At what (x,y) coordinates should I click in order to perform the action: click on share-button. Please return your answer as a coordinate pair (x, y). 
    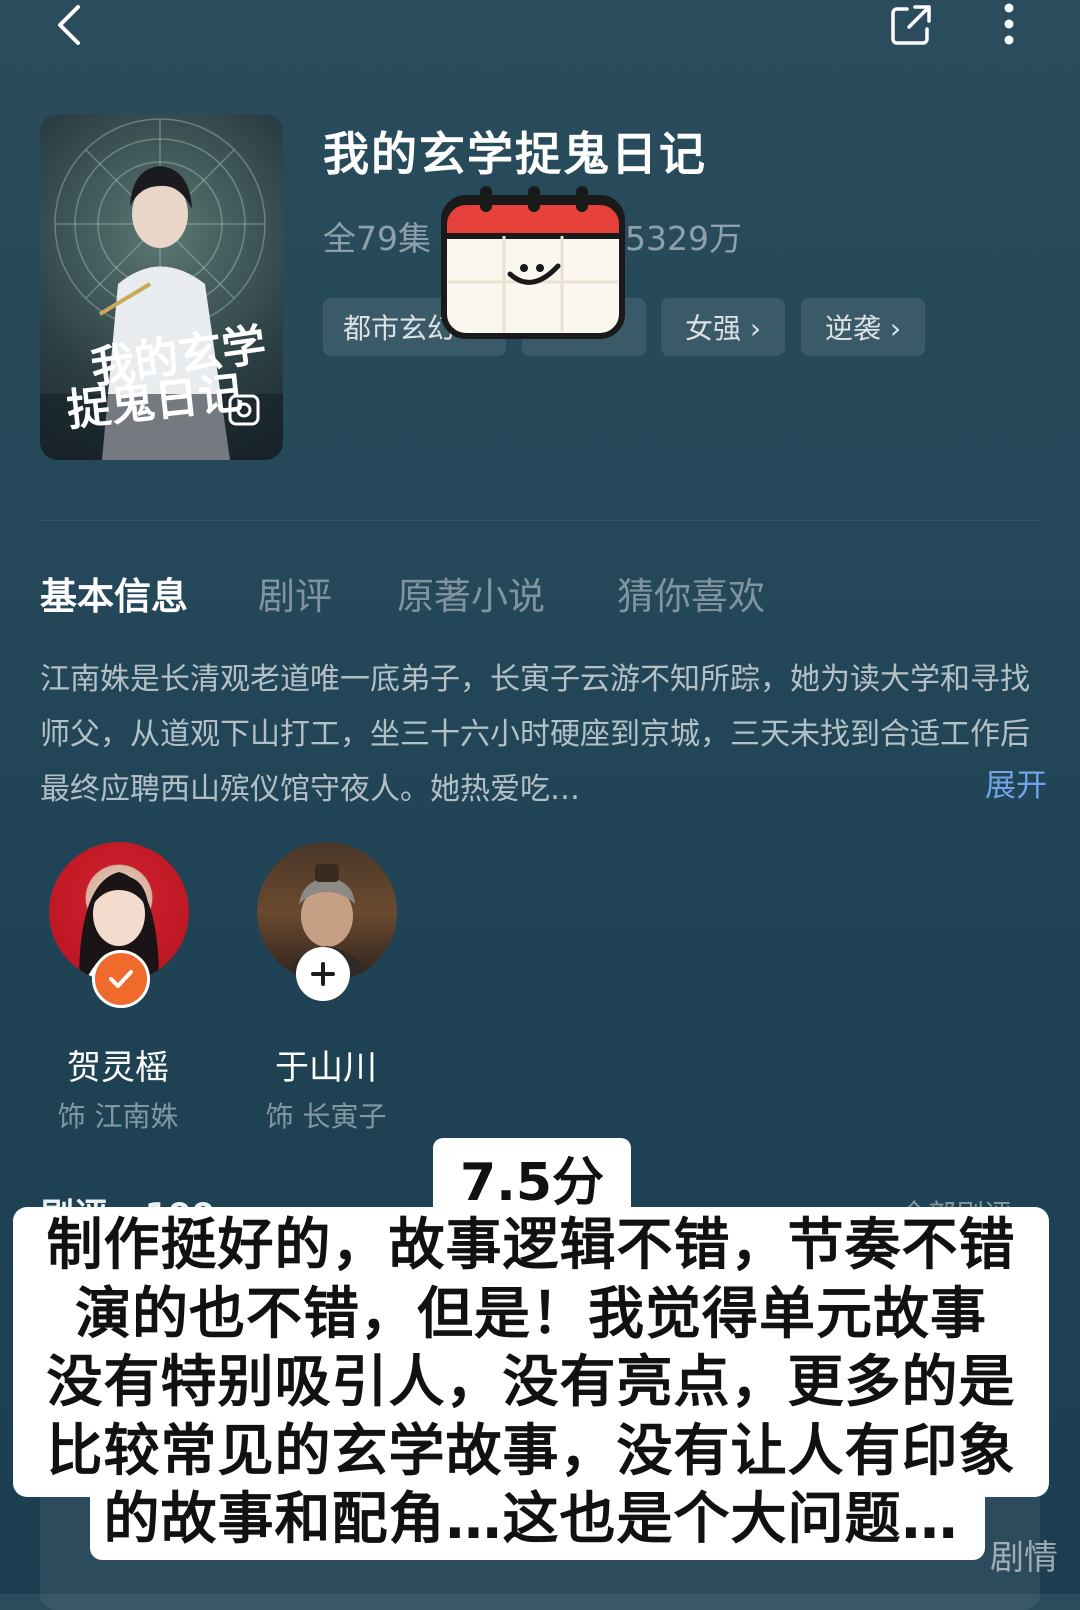
    Looking at the image, I should click on (911, 25).